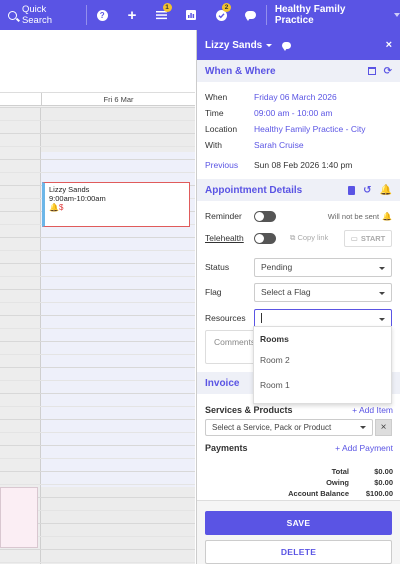 The width and height of the screenshot is (400, 564). What do you see at coordinates (102, 15) in the screenshot?
I see `help-button: ?` at bounding box center [102, 15].